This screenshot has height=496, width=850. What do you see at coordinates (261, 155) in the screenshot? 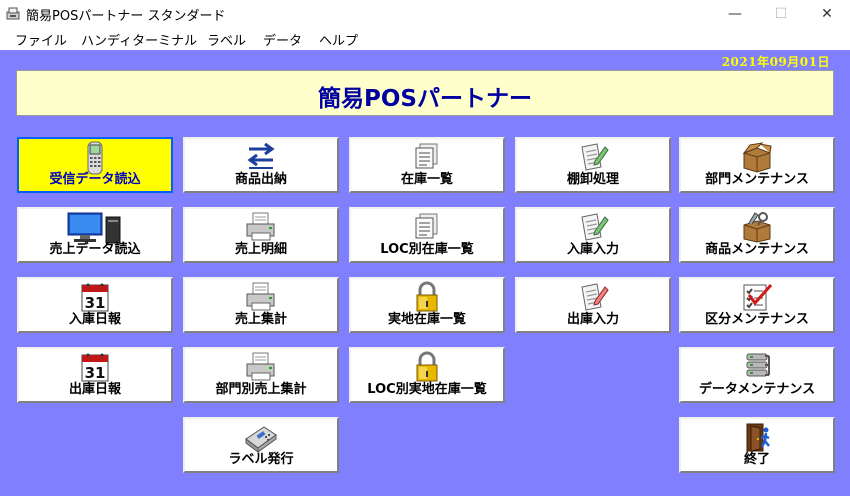
I see `transfer-arrows-icon` at bounding box center [261, 155].